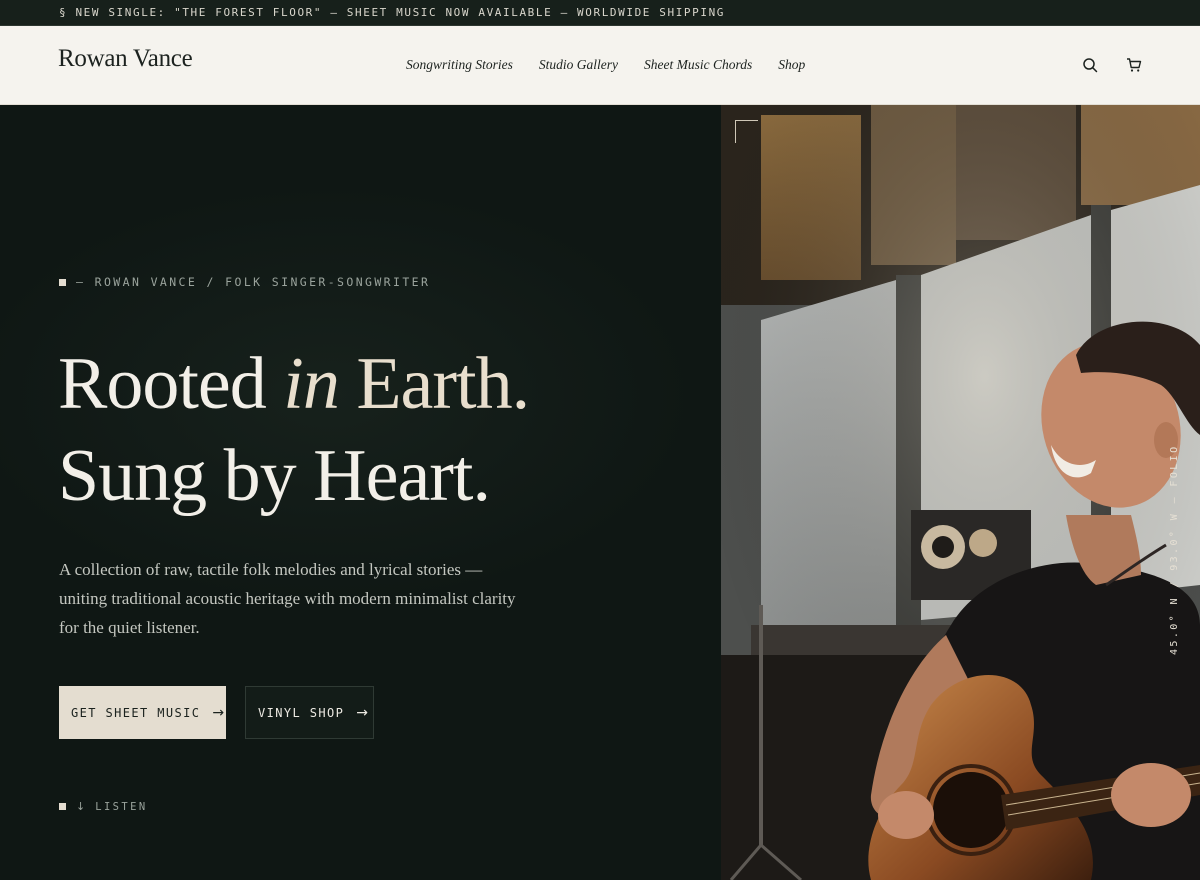 Image resolution: width=1200 pixels, height=880 pixels. I want to click on headline-line-2: Sung by Heart., so click(274, 476).